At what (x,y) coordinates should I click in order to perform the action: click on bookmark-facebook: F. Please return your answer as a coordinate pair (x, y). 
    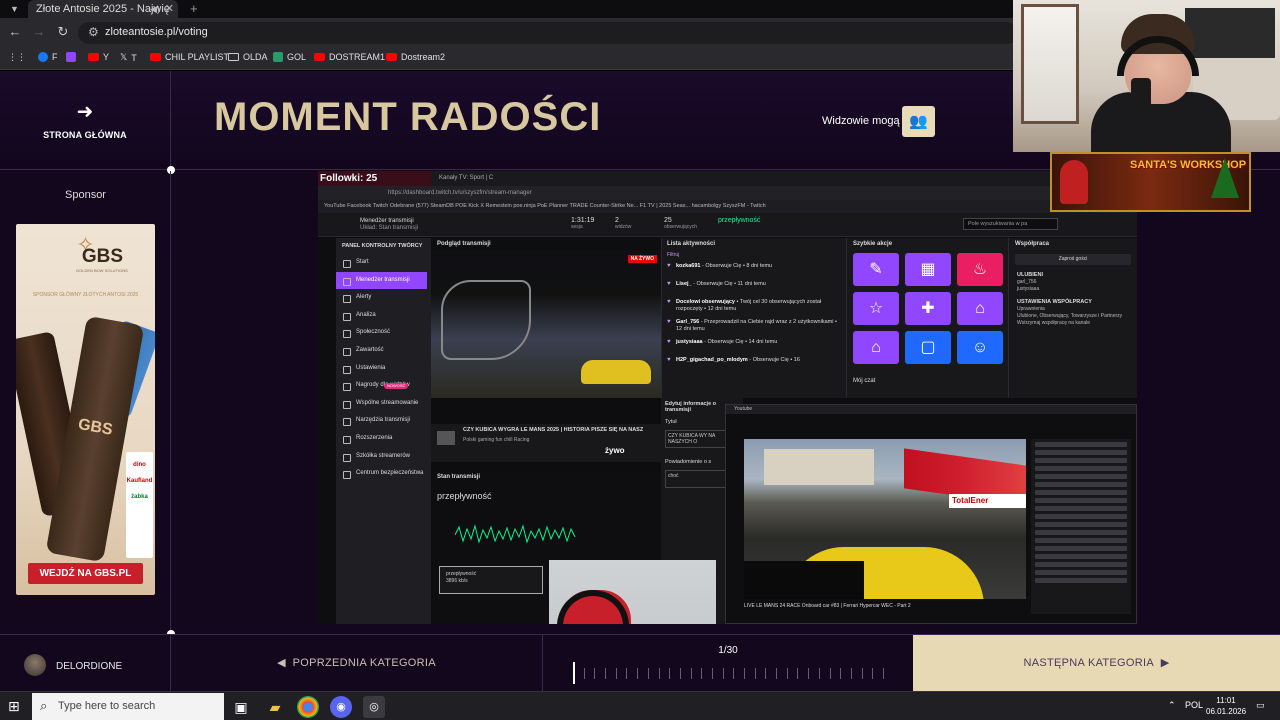
    Looking at the image, I should click on (48, 57).